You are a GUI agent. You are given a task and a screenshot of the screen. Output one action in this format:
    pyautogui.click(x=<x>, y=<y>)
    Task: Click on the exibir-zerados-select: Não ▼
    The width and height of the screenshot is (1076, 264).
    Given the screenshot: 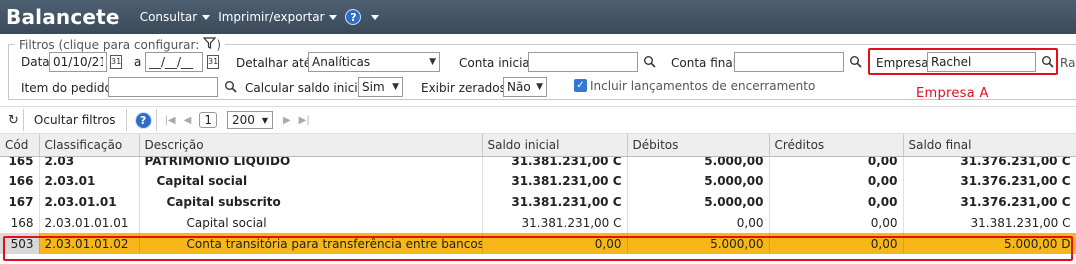 What is the action you would take?
    pyautogui.click(x=525, y=87)
    